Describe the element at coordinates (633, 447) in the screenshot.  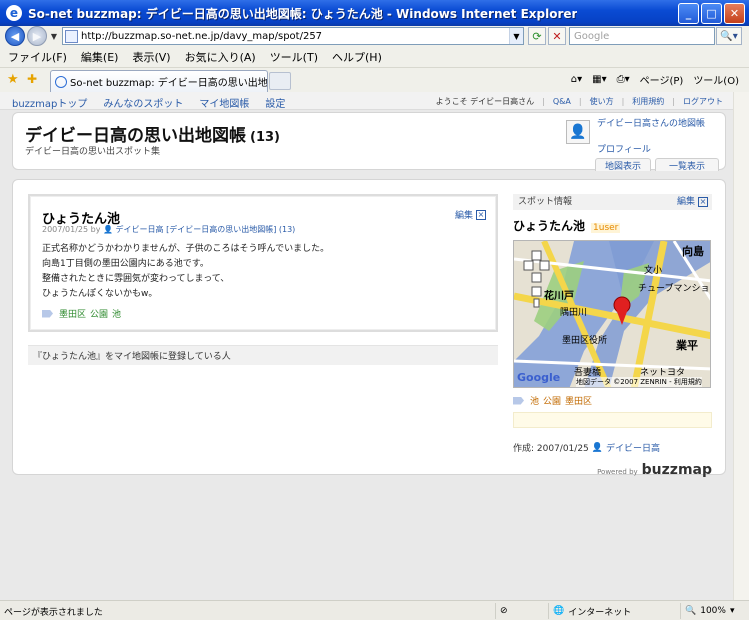
I see `created-by-link: デイビー日高` at that location.